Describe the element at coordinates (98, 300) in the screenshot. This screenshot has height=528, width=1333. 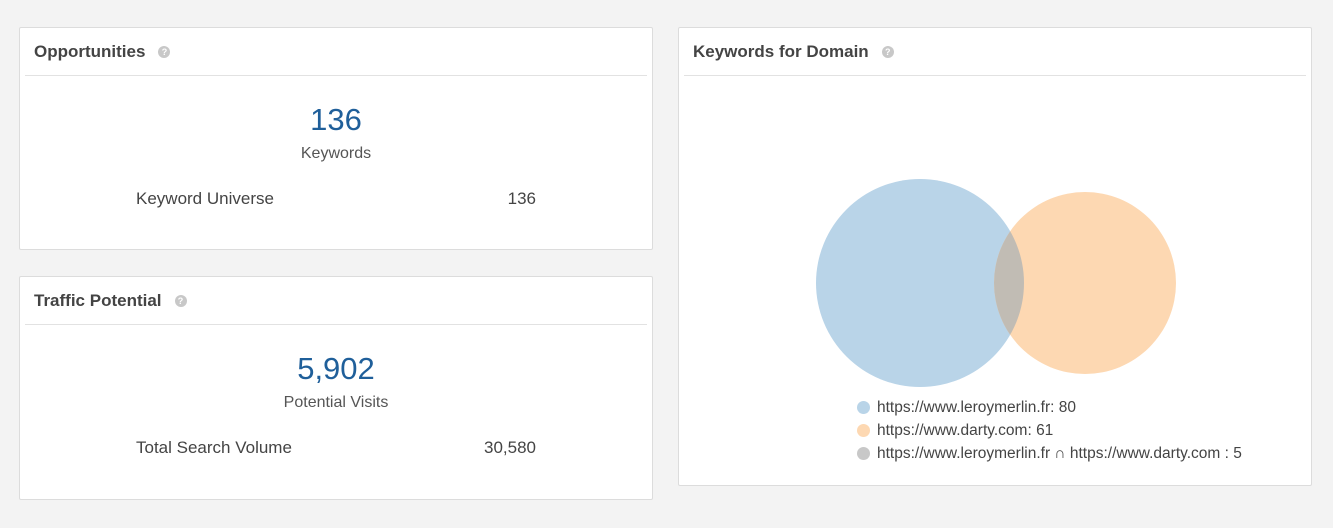
I see `traffic-potential-title: Traffic Potential` at that location.